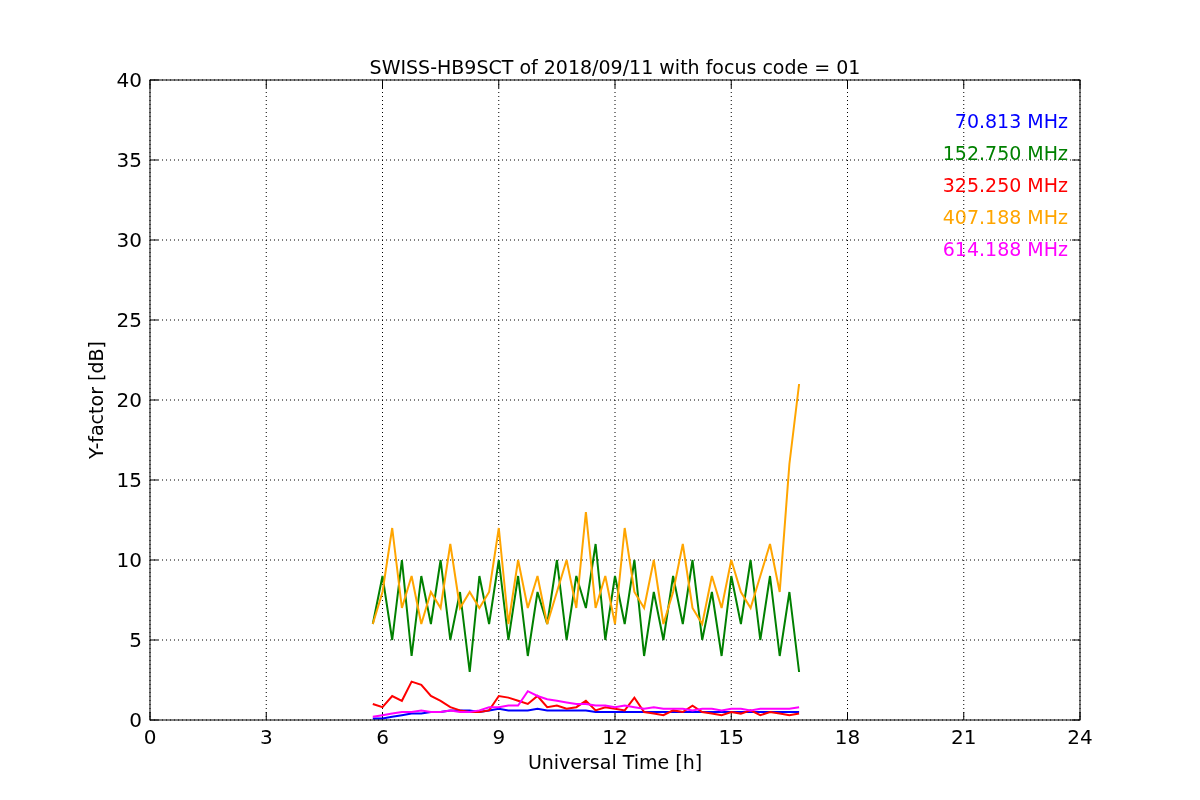  Describe the element at coordinates (615, 762) in the screenshot. I see `axis-label: Universal Time [h]` at that location.